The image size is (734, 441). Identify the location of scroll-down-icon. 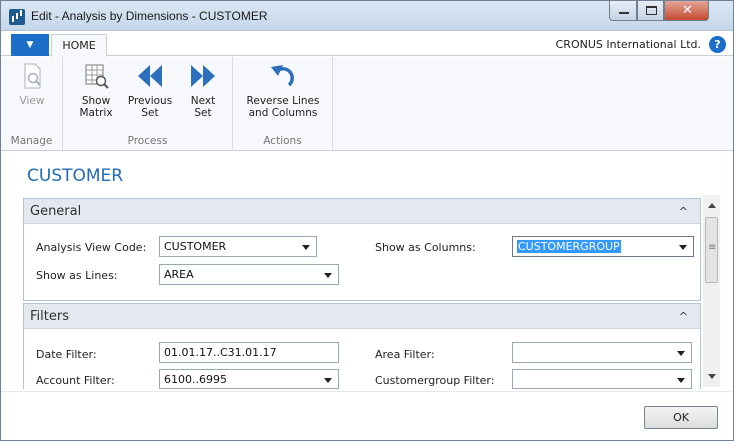
(712, 376).